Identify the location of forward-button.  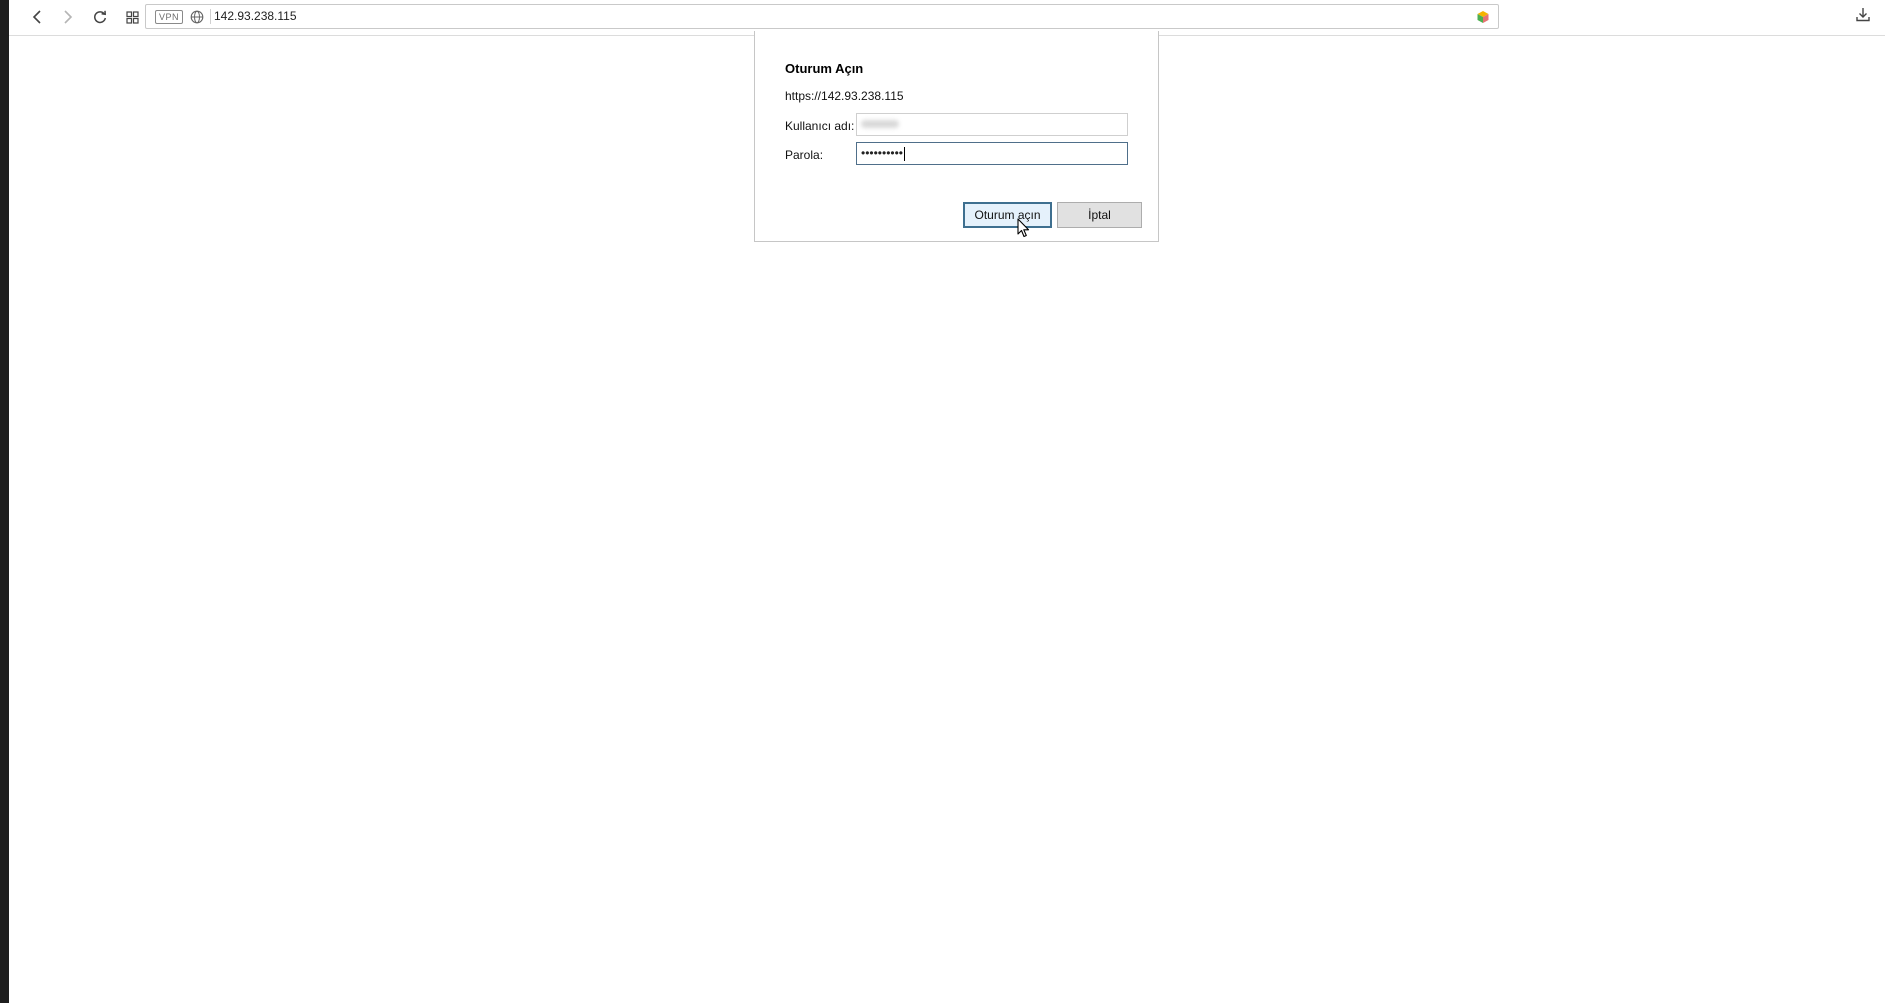
(68, 17).